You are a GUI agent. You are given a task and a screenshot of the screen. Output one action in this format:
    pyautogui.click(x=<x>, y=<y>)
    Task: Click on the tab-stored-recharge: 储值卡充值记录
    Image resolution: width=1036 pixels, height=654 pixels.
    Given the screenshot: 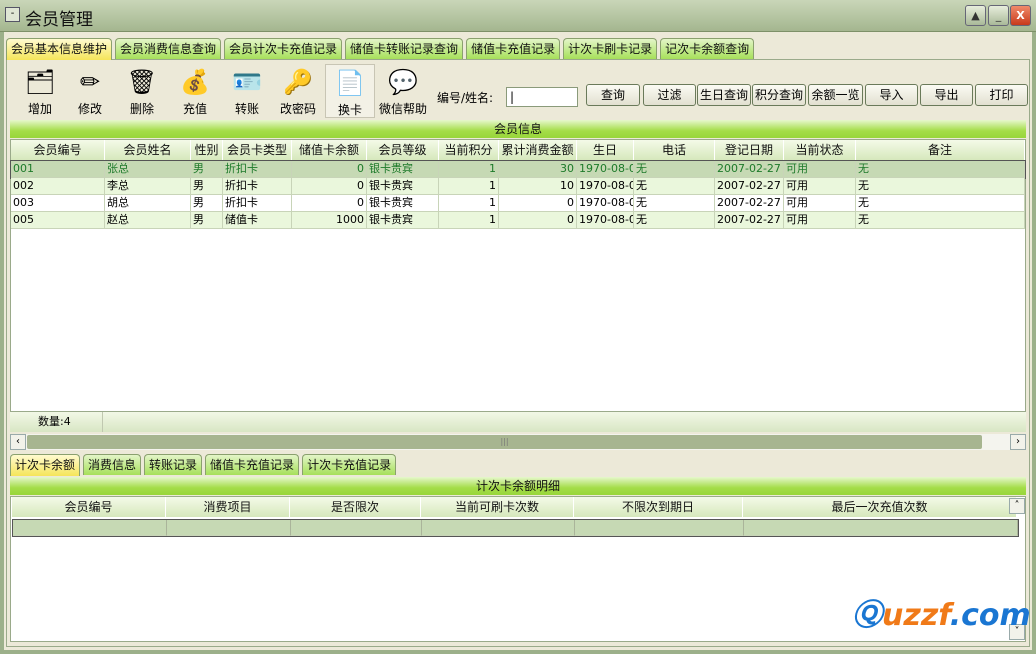 What is the action you would take?
    pyautogui.click(x=513, y=48)
    